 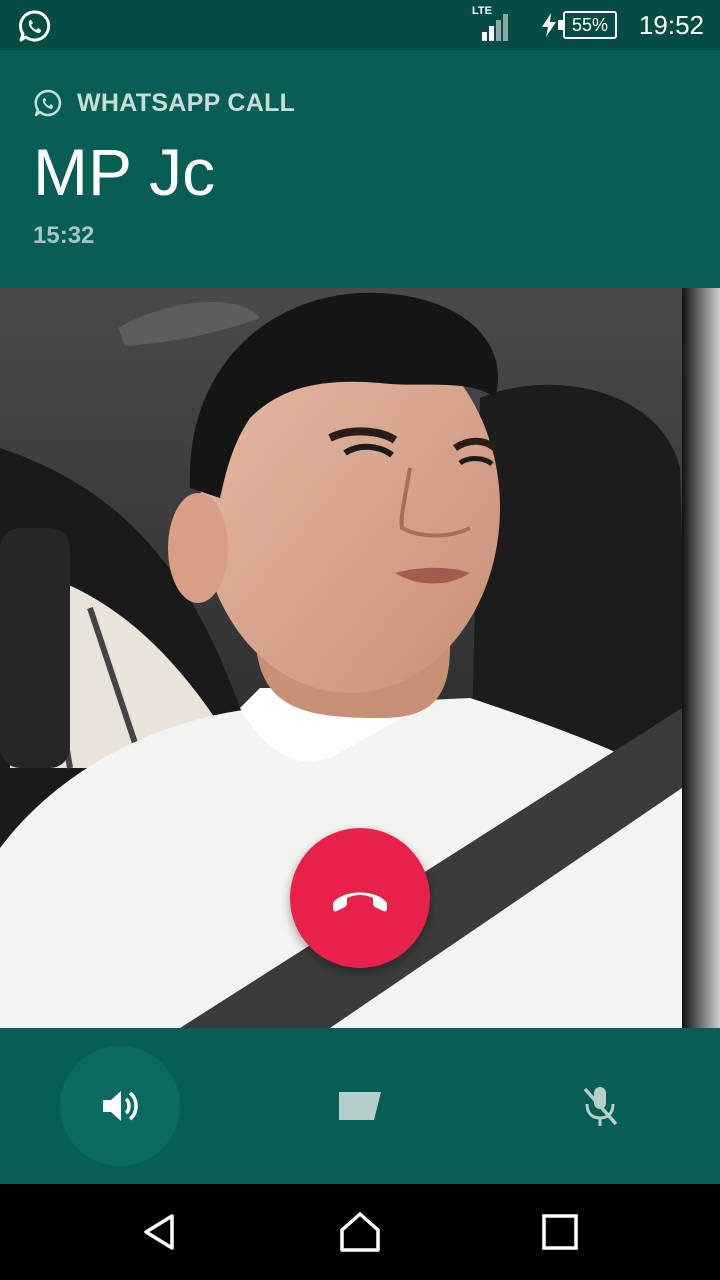 I want to click on call-type-label: WHATSAPP CALL, so click(x=164, y=103).